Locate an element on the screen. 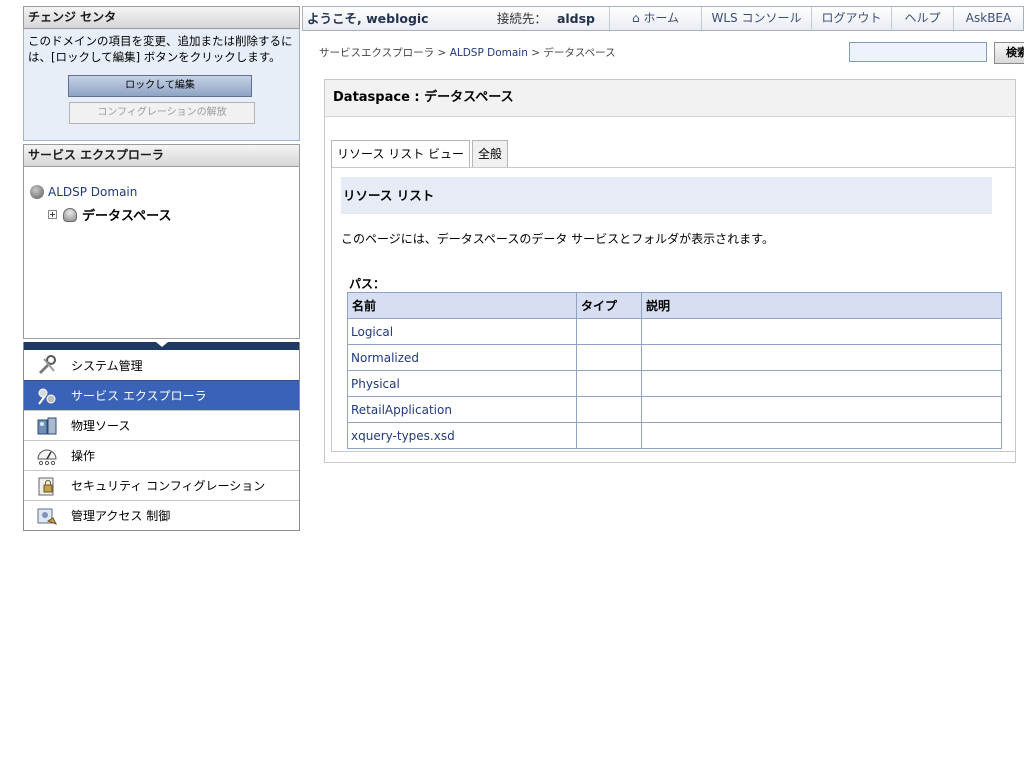 The image size is (1024, 768). breadcrumb: サービスエクスプローラ > ALDSP Domain > データスペース is located at coordinates (467, 53).